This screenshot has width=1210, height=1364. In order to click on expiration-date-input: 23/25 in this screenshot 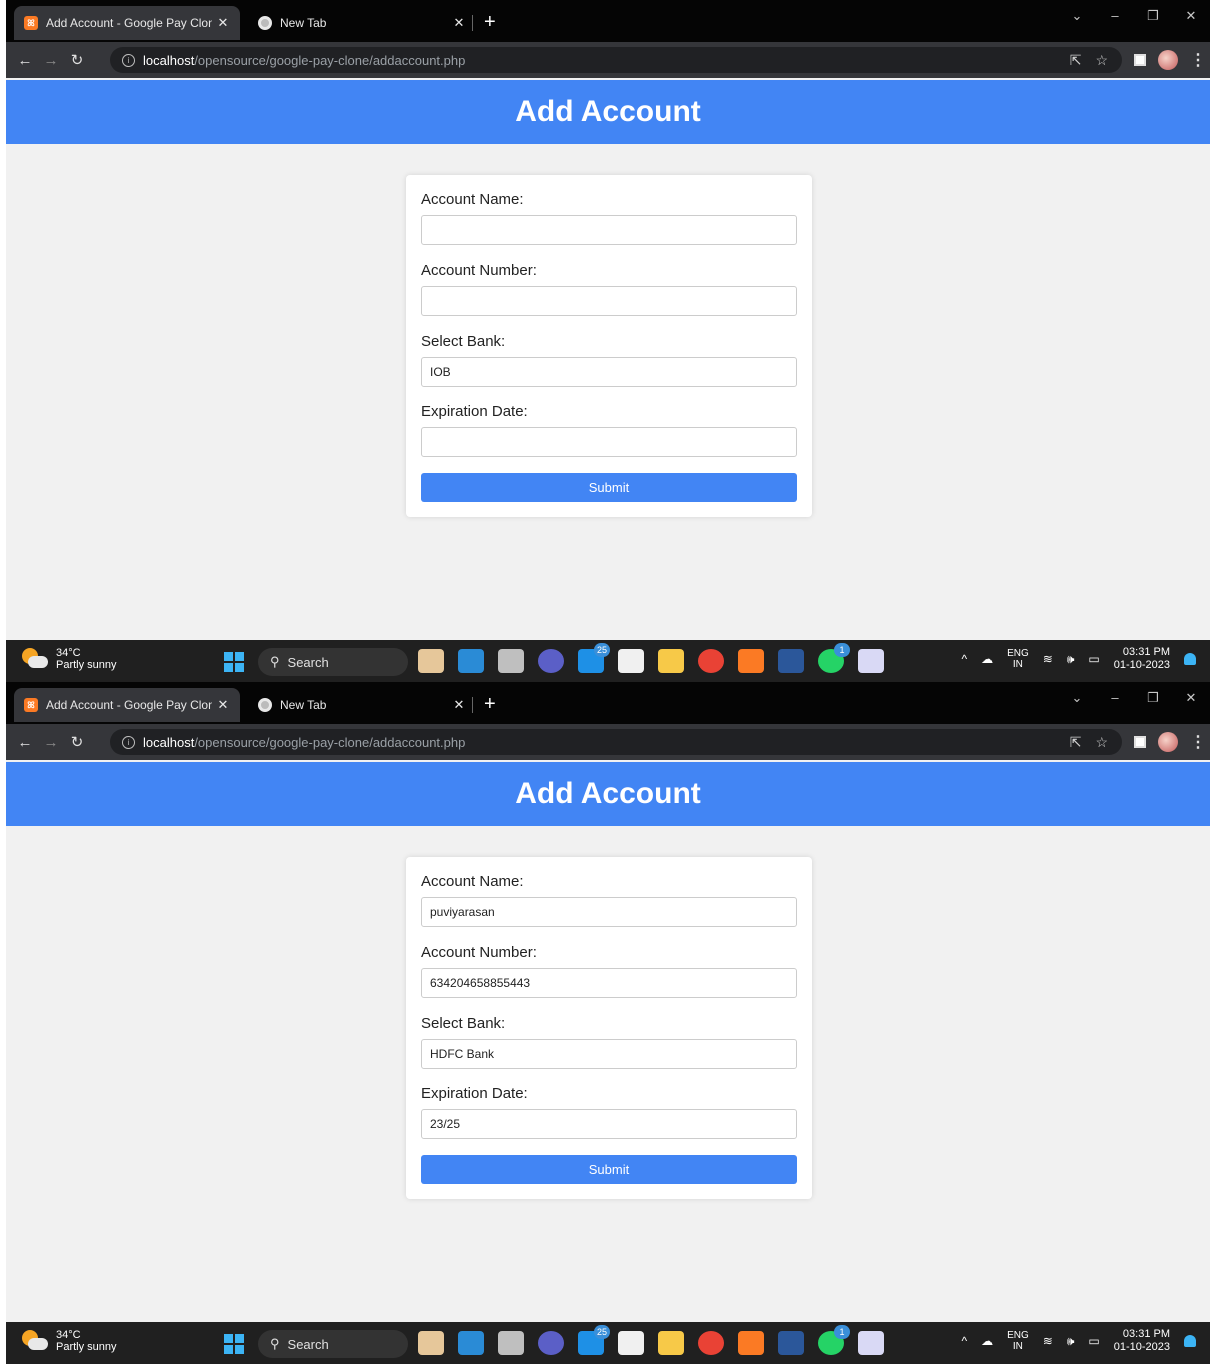, I will do `click(609, 1124)`.